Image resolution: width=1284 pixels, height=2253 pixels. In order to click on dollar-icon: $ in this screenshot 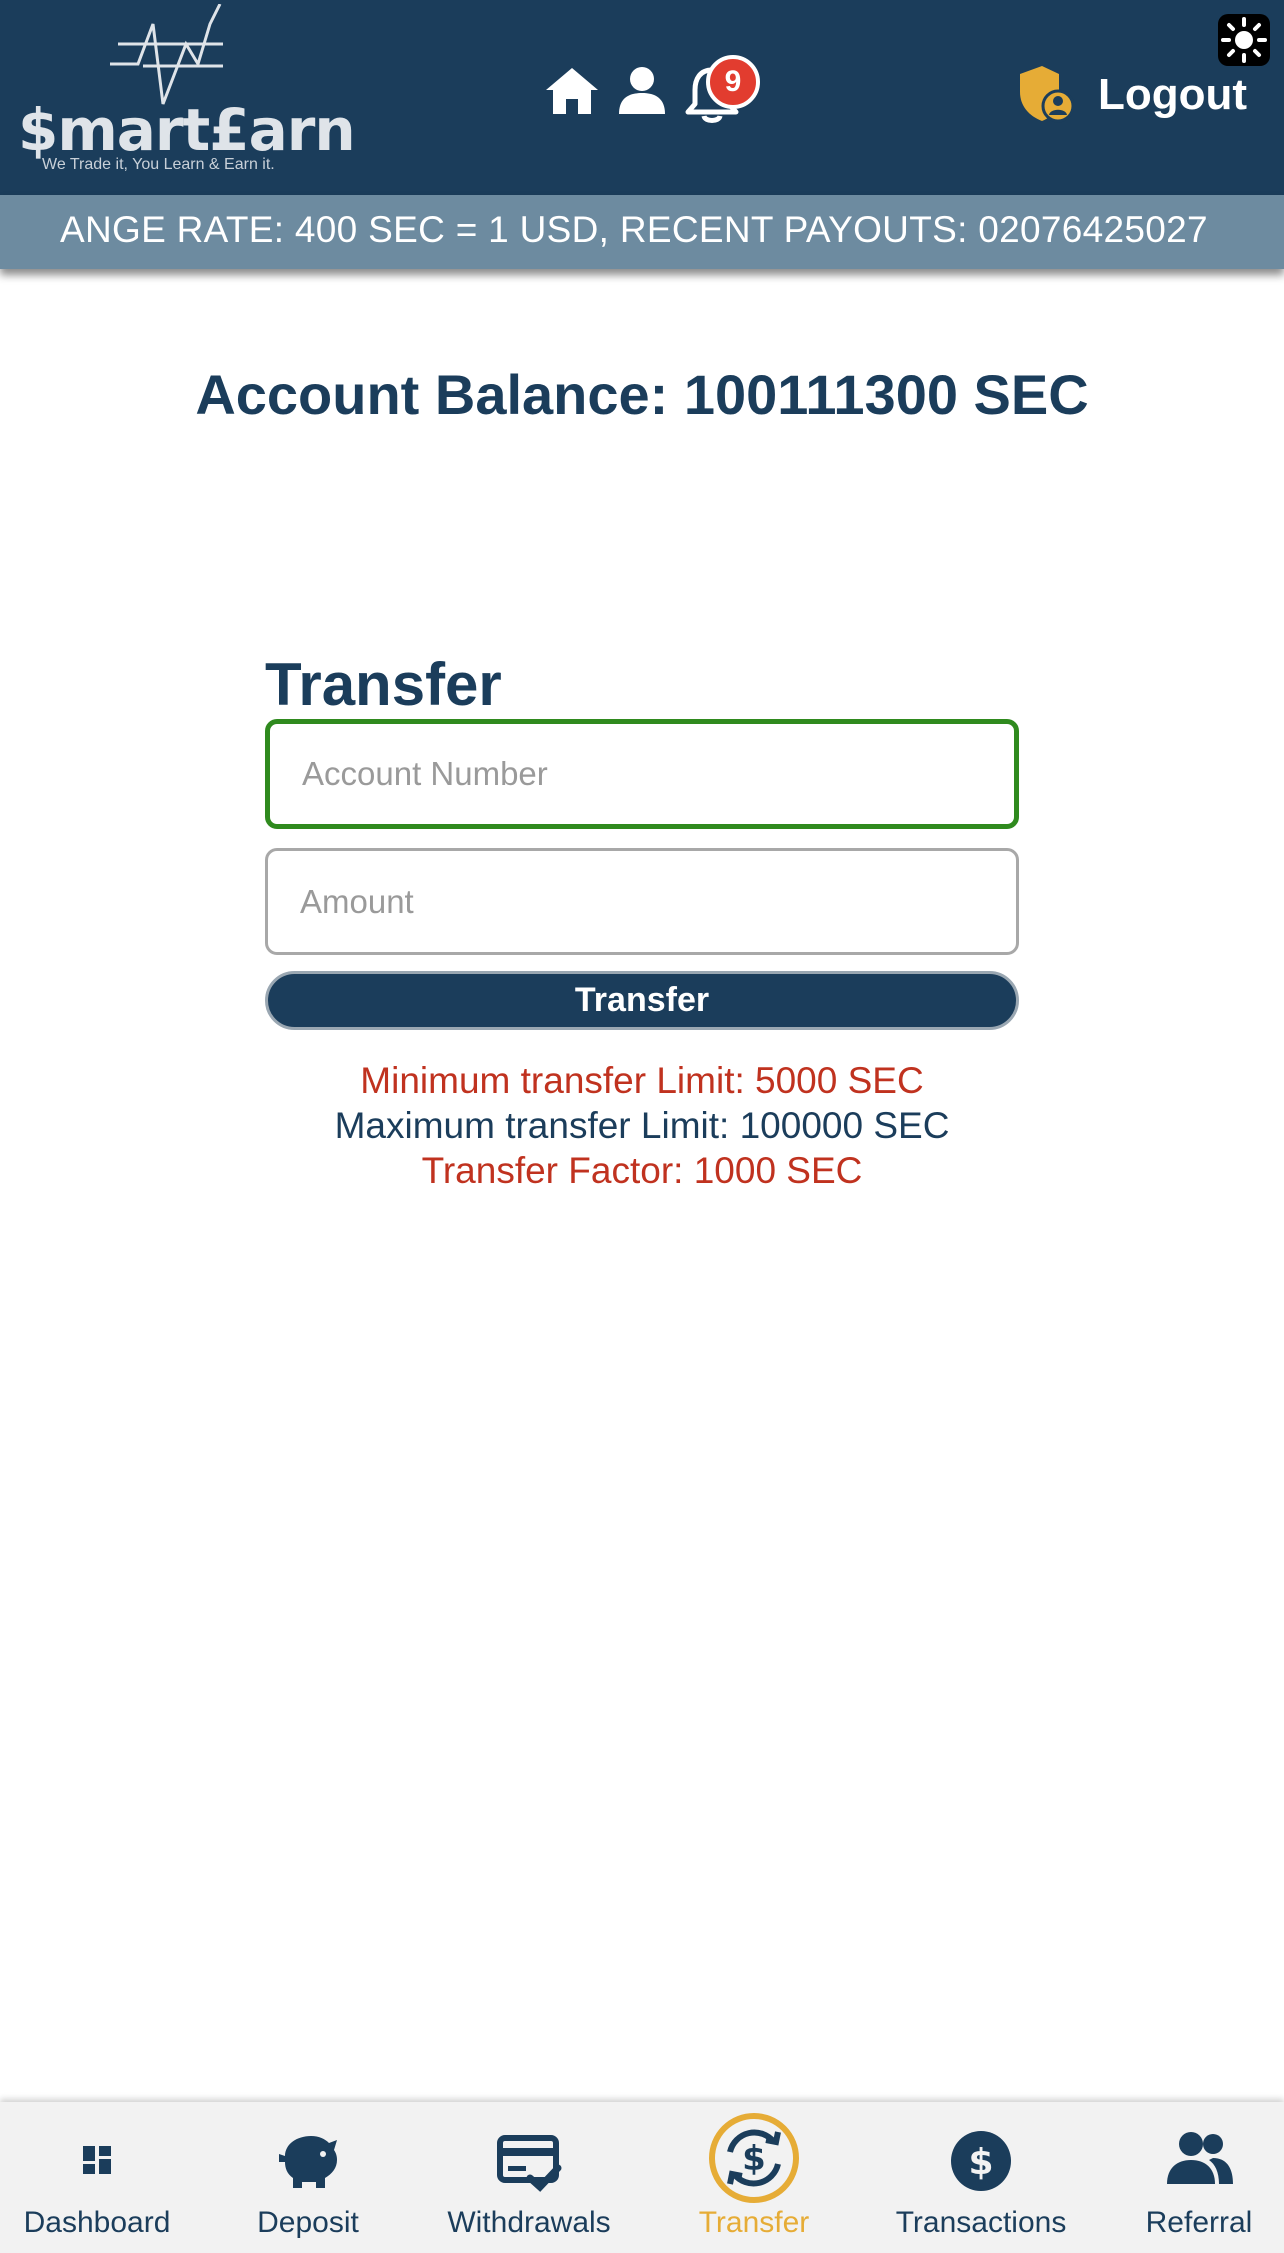, I will do `click(981, 2161)`.